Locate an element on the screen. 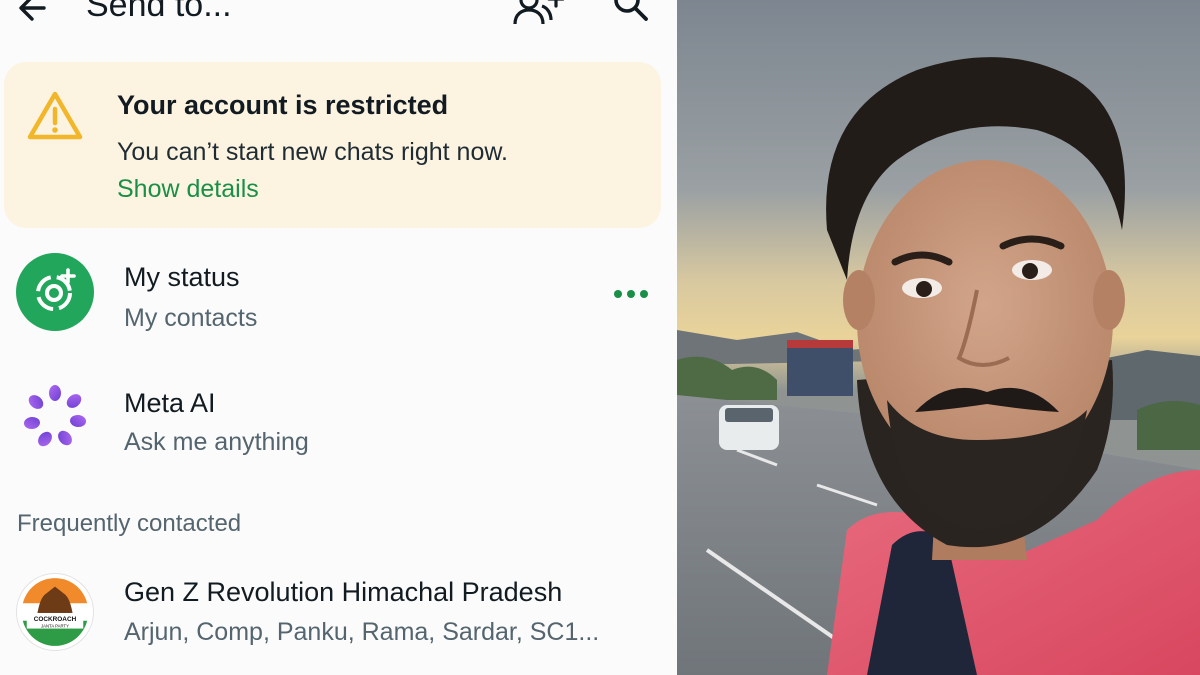 The height and width of the screenshot is (675, 1200). add-contact-icon is located at coordinates (538, 14).